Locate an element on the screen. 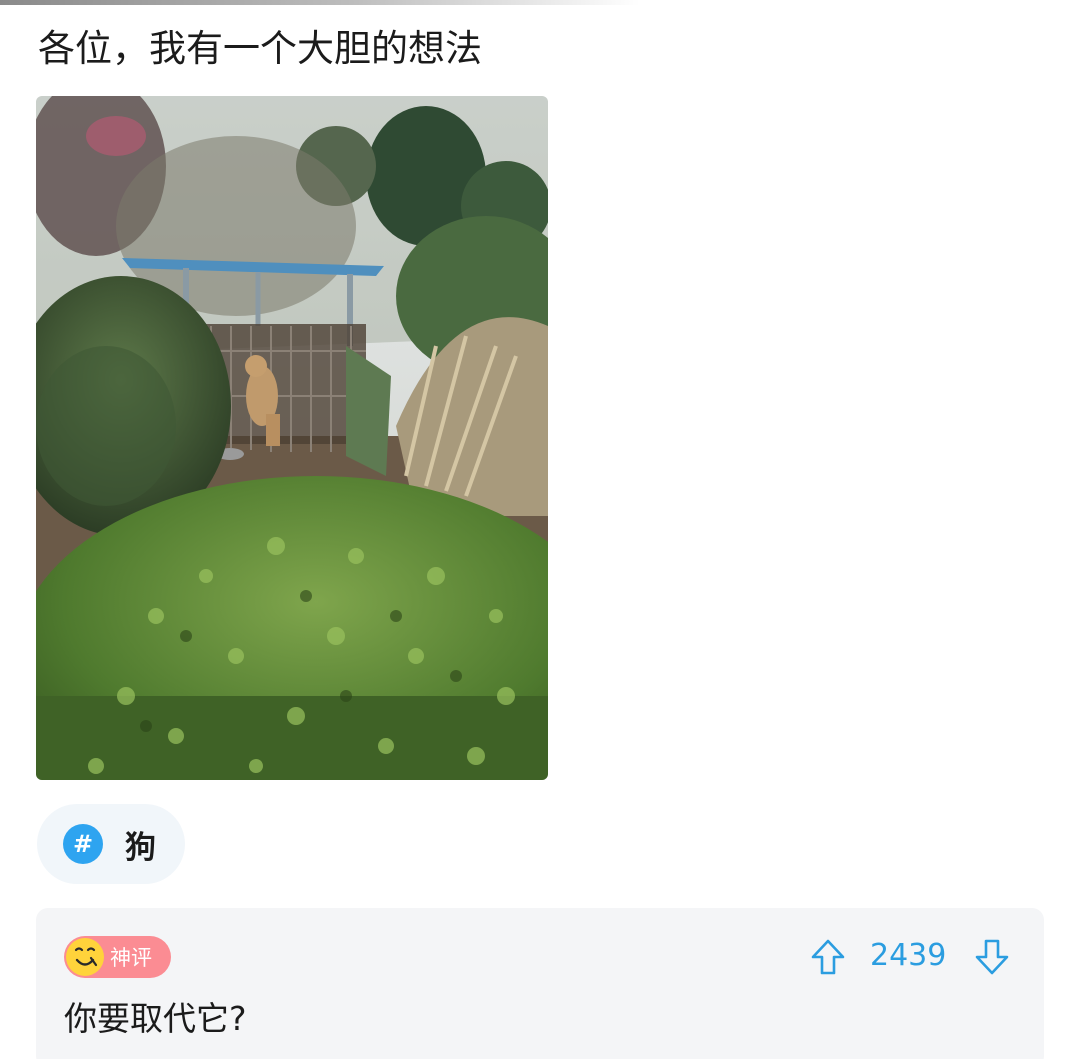  god-comment-badge: 神评 is located at coordinates (117, 957).